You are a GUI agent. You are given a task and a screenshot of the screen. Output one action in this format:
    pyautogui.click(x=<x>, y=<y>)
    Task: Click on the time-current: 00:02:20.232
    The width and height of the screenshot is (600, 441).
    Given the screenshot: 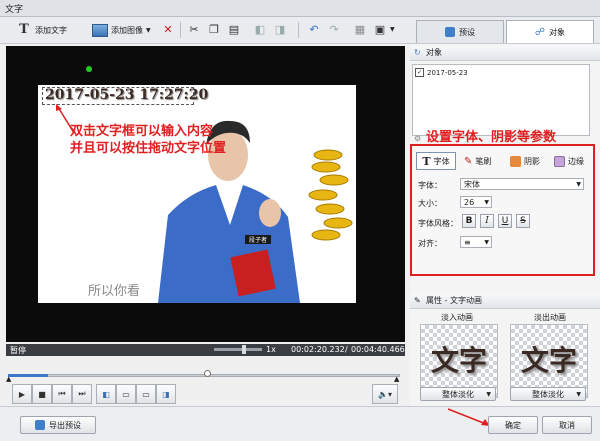 What is the action you would take?
    pyautogui.click(x=318, y=349)
    